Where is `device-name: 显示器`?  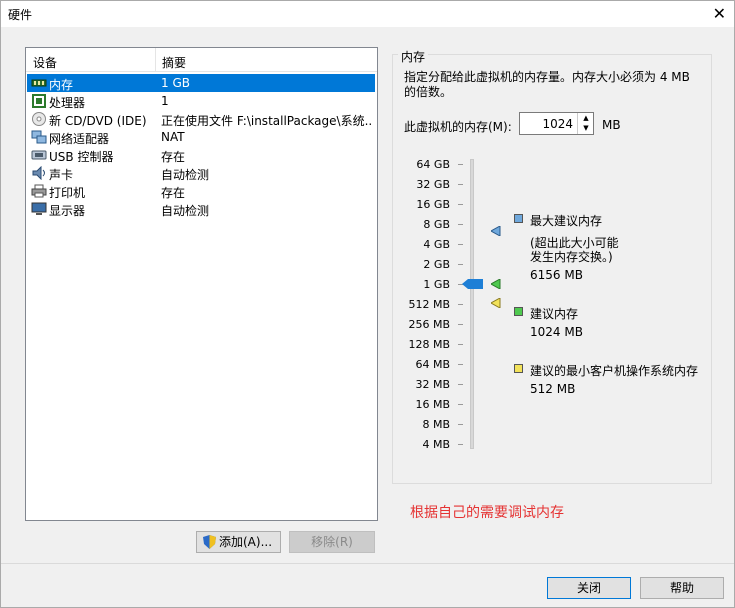 device-name: 显示器 is located at coordinates (67, 211).